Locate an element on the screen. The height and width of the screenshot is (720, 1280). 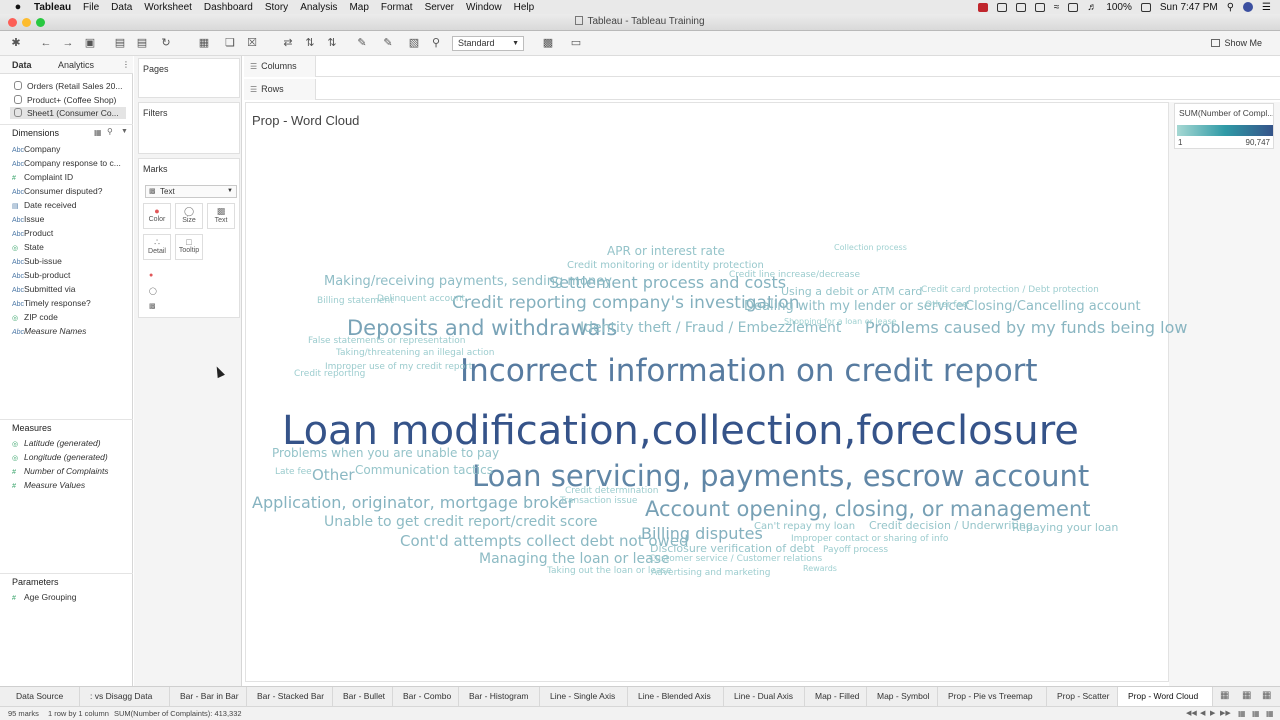
new-story-tab-icon: ▦ is located at coordinates (1266, 695).